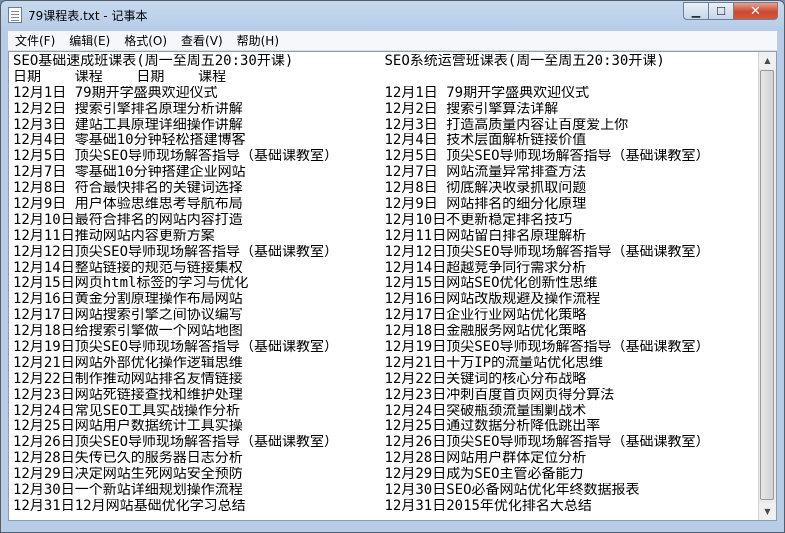 The width and height of the screenshot is (785, 533). Describe the element at coordinates (392, 15) in the screenshot. I see `title-bar: 79课程表.txt - 记事本 ▁ ☐ ✕` at that location.